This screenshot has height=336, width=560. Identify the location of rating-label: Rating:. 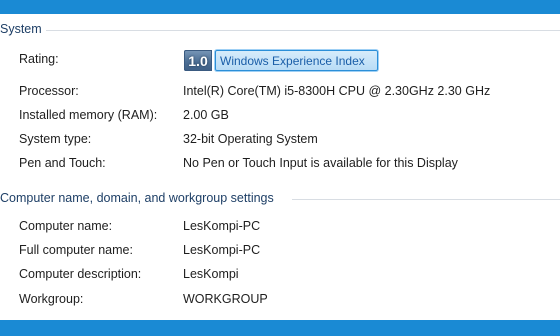
(39, 59).